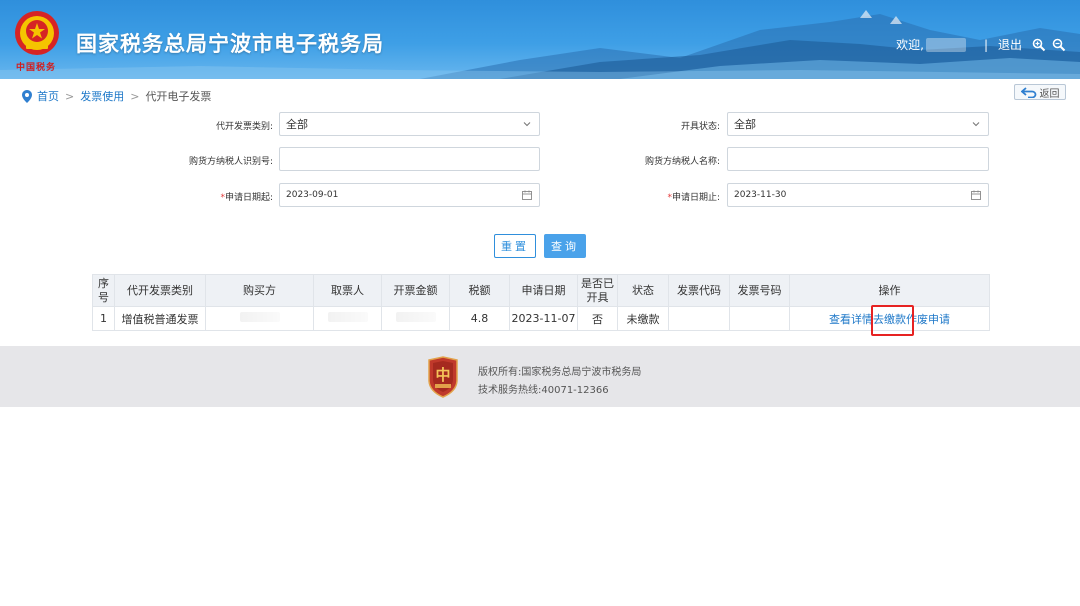 This screenshot has height=606, width=1080. What do you see at coordinates (858, 124) in the screenshot?
I see `status-select: 全部` at bounding box center [858, 124].